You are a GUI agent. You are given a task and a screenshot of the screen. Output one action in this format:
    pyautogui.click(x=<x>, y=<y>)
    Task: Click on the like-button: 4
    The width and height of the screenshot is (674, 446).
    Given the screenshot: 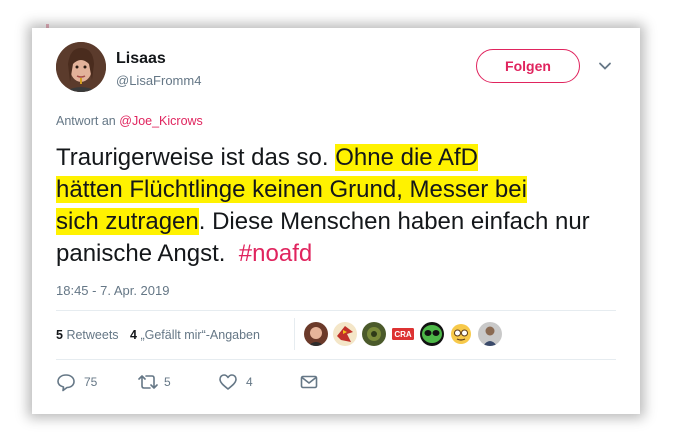 What is the action you would take?
    pyautogui.click(x=248, y=382)
    